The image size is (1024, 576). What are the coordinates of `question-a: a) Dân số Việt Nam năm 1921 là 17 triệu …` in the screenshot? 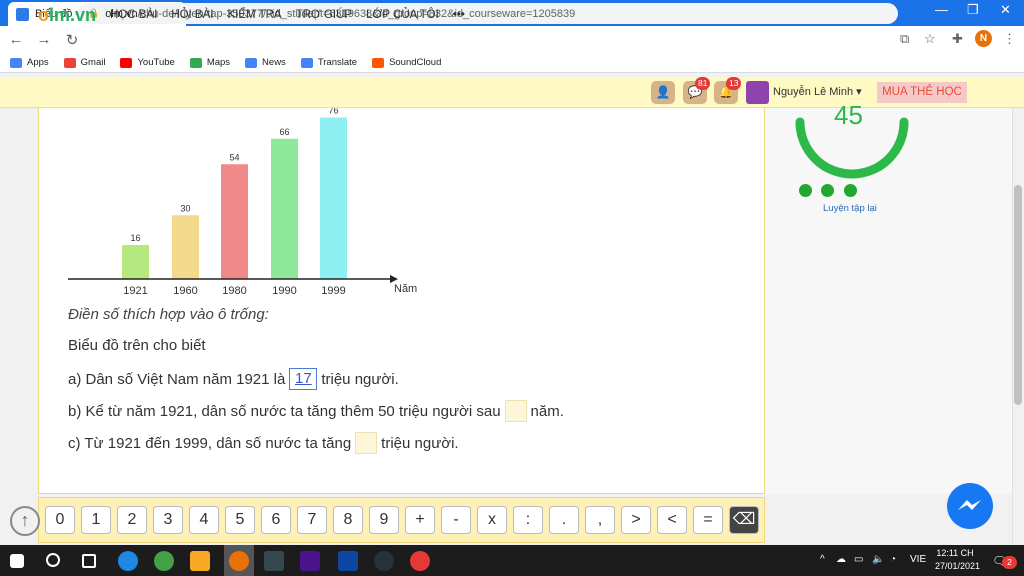 It's located at (233, 379).